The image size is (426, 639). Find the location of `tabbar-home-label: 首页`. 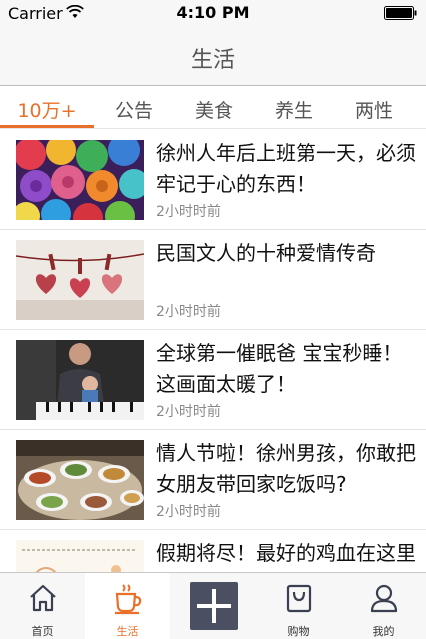

tabbar-home-label: 首页 is located at coordinates (42, 631).